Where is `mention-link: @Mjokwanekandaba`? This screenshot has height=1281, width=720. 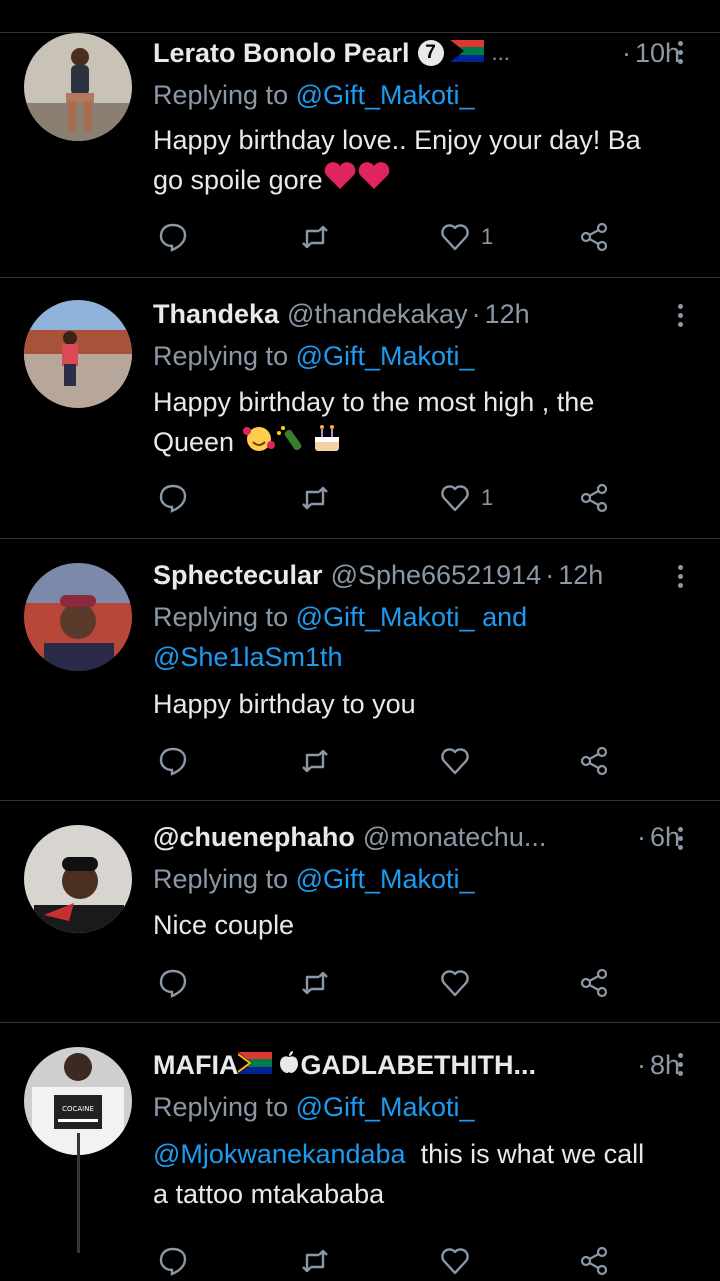 mention-link: @Mjokwanekandaba is located at coordinates (279, 1154).